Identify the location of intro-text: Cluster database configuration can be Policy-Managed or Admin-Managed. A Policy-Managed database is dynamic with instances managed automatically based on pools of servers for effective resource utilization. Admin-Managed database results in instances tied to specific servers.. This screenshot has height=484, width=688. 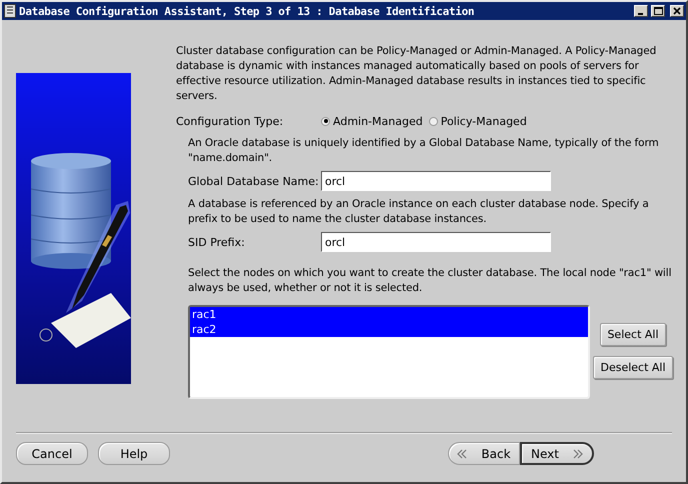
(417, 74).